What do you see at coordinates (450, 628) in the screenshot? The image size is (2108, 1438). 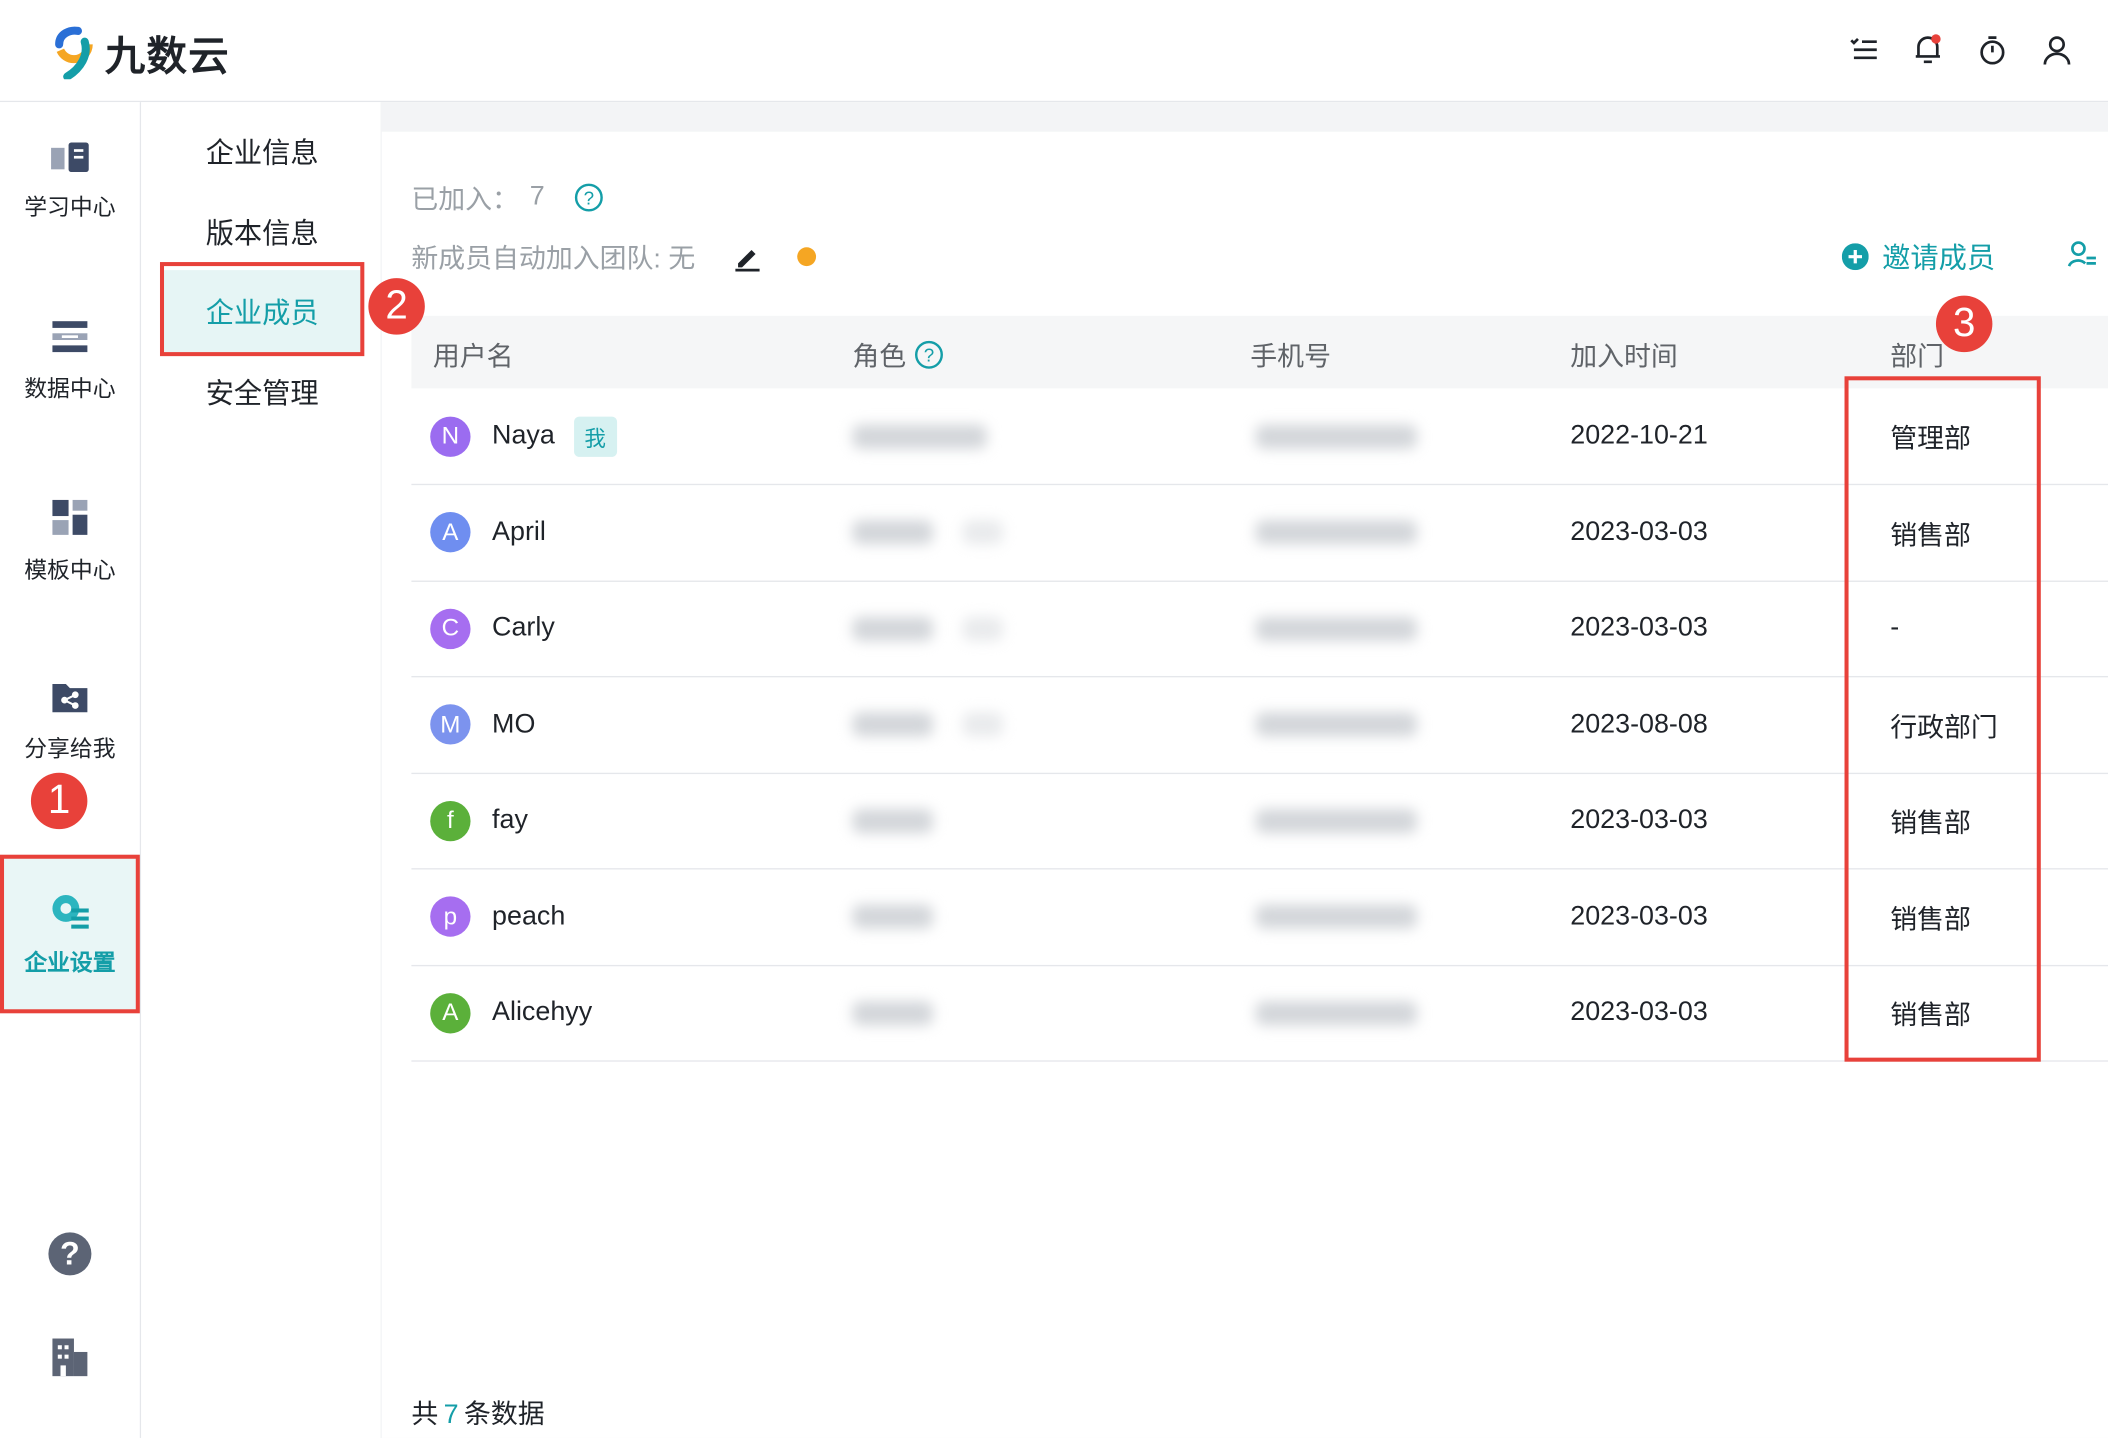 I see `avatar: C` at bounding box center [450, 628].